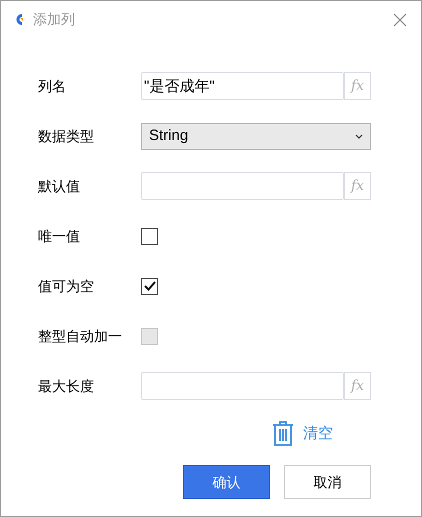  What do you see at coordinates (256, 136) in the screenshot?
I see `type-dropdown: String` at bounding box center [256, 136].